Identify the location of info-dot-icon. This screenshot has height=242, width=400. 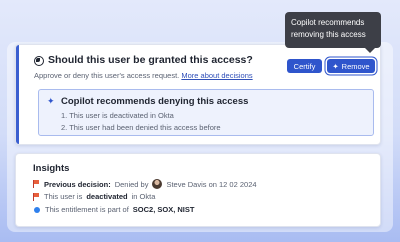
(37, 209).